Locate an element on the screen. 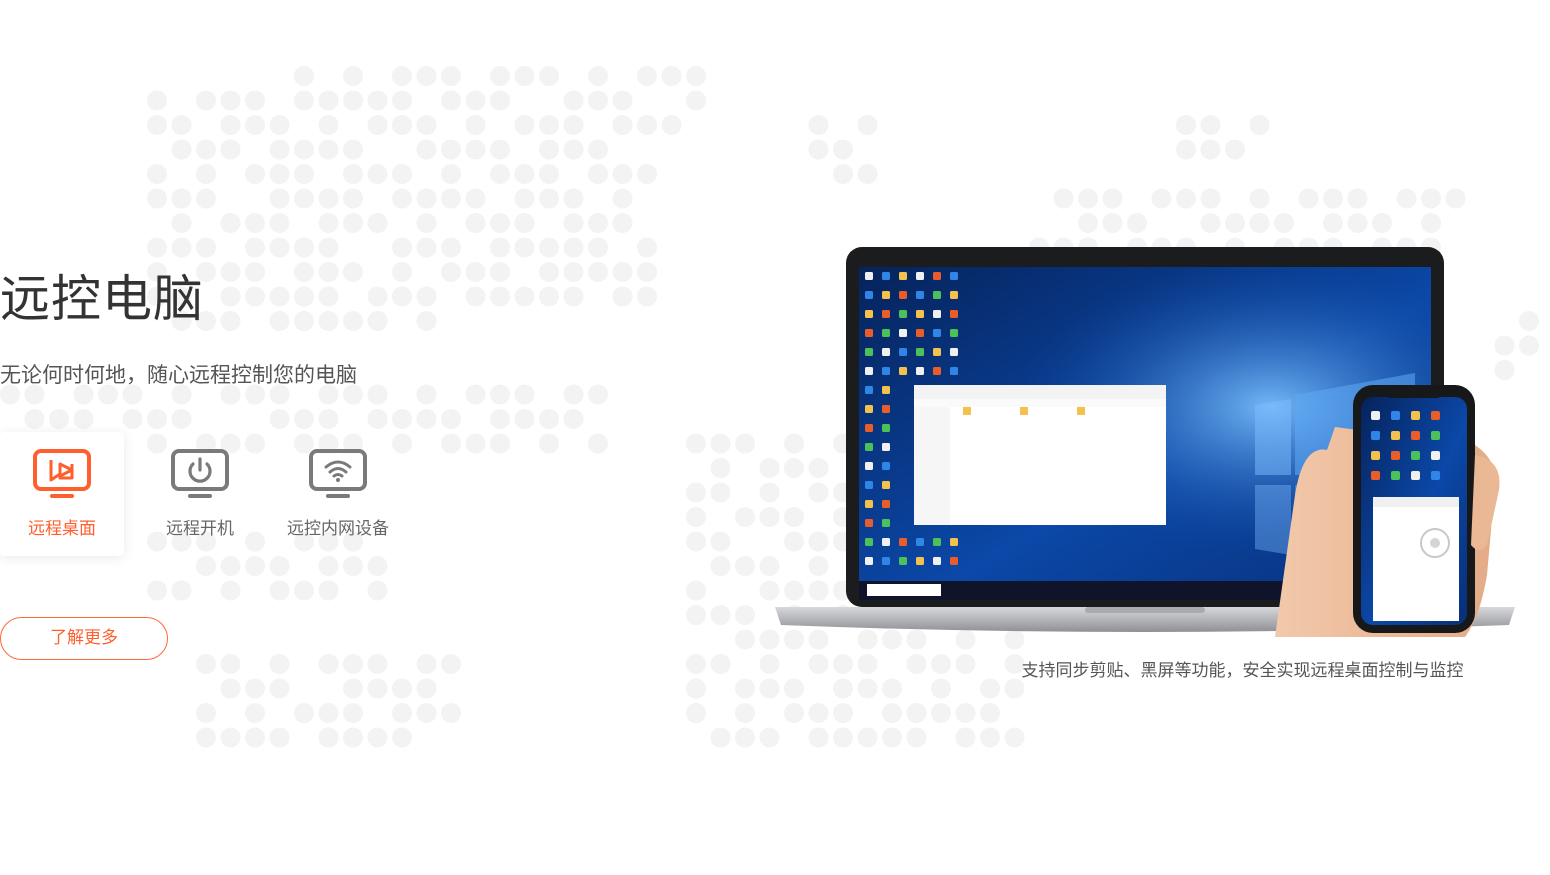  page-subtitle: 无论何时何地，随心远程控制您的电脑 is located at coordinates (178, 375).